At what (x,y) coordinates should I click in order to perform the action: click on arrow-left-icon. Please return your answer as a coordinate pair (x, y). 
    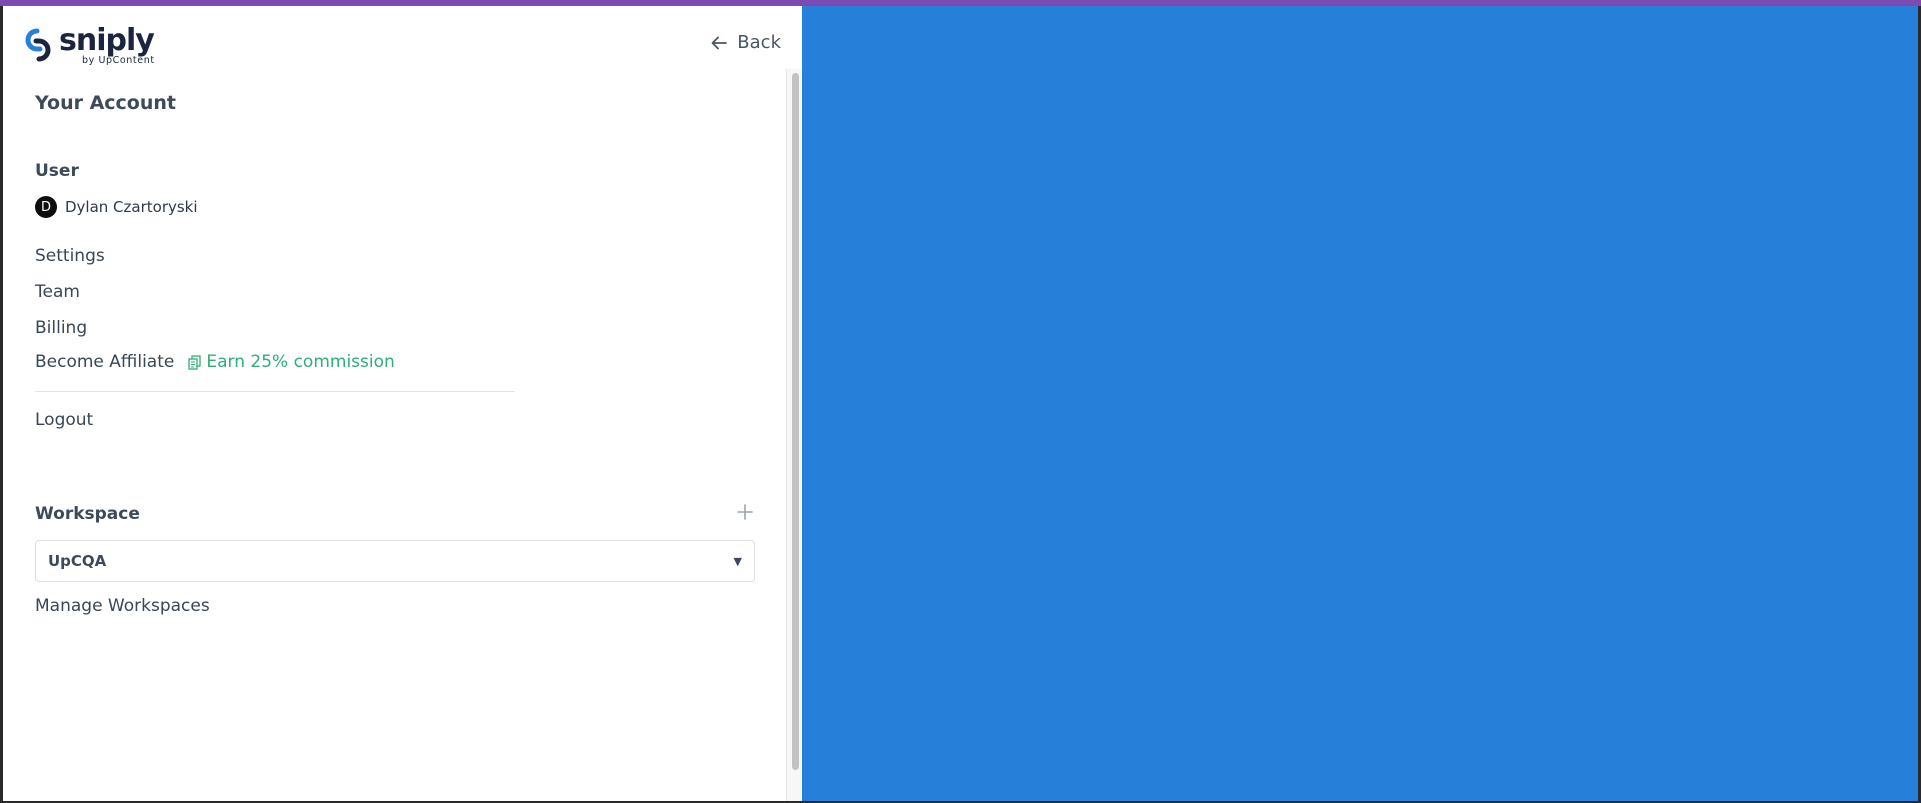
    Looking at the image, I should click on (719, 42).